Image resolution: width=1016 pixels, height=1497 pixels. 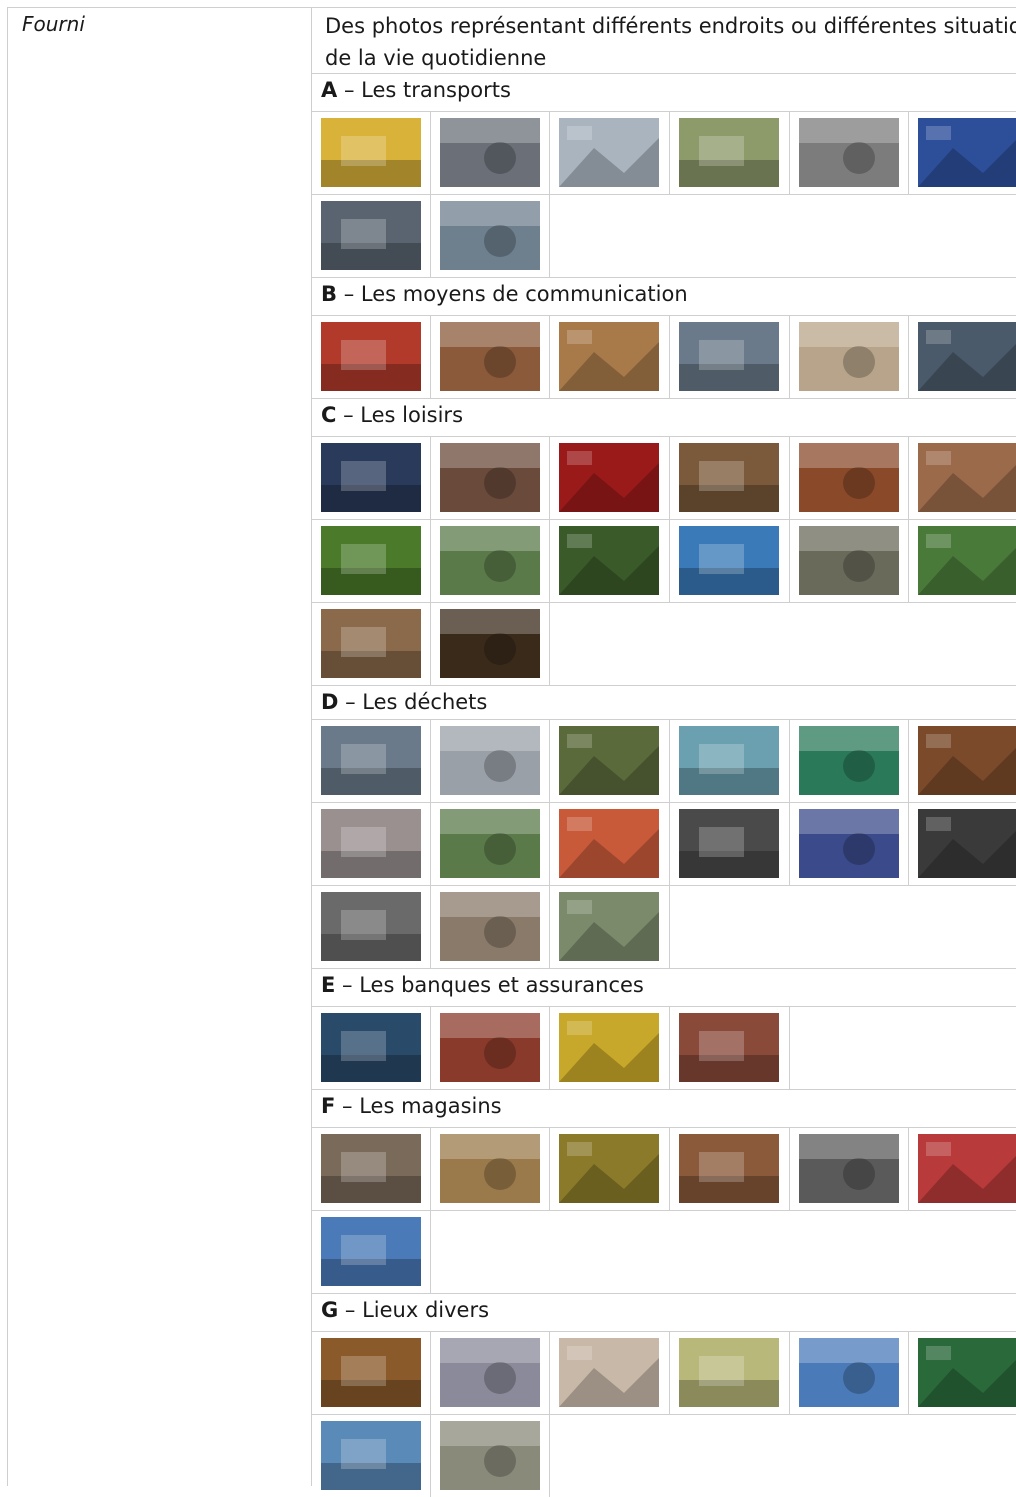 I want to click on green-bags-photo, so click(x=849, y=760).